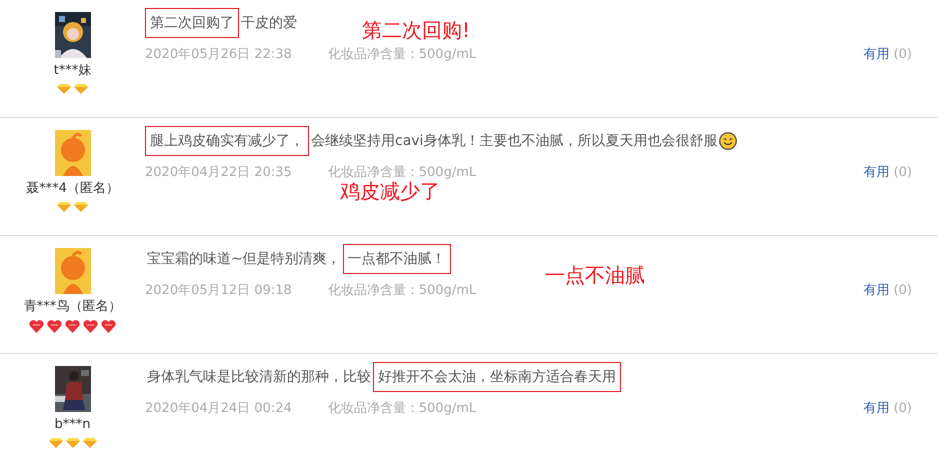 This screenshot has width=938, height=464. Describe the element at coordinates (73, 307) in the screenshot. I see `user-name: 青***鸟（匿名）` at that location.